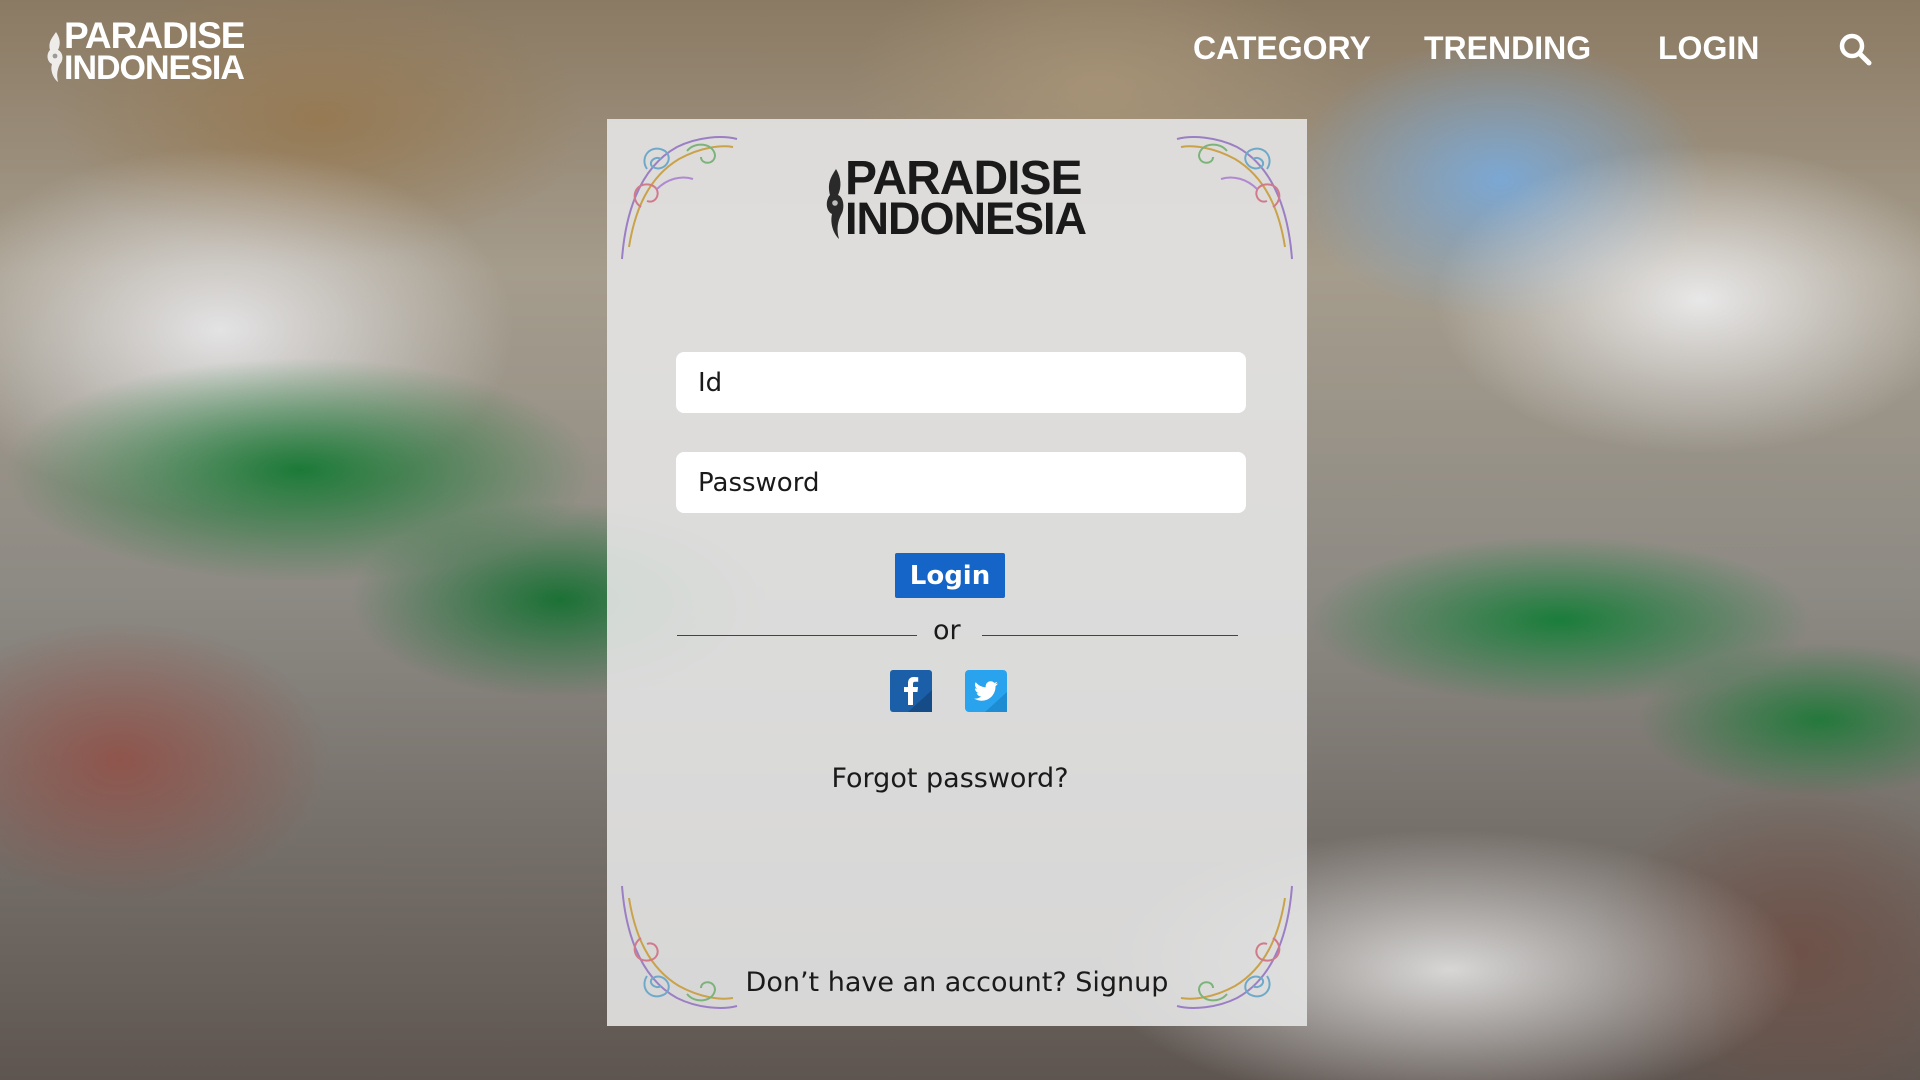  Describe the element at coordinates (1507, 48) in the screenshot. I see `nav-trending: TRENDING` at that location.